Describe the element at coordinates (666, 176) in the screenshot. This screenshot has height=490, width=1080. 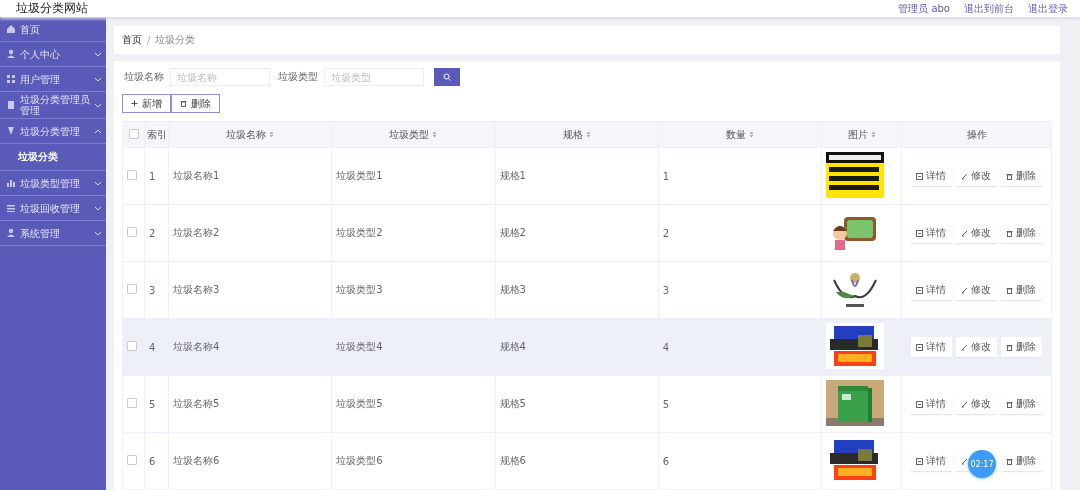
I see `table-cell: 1` at that location.